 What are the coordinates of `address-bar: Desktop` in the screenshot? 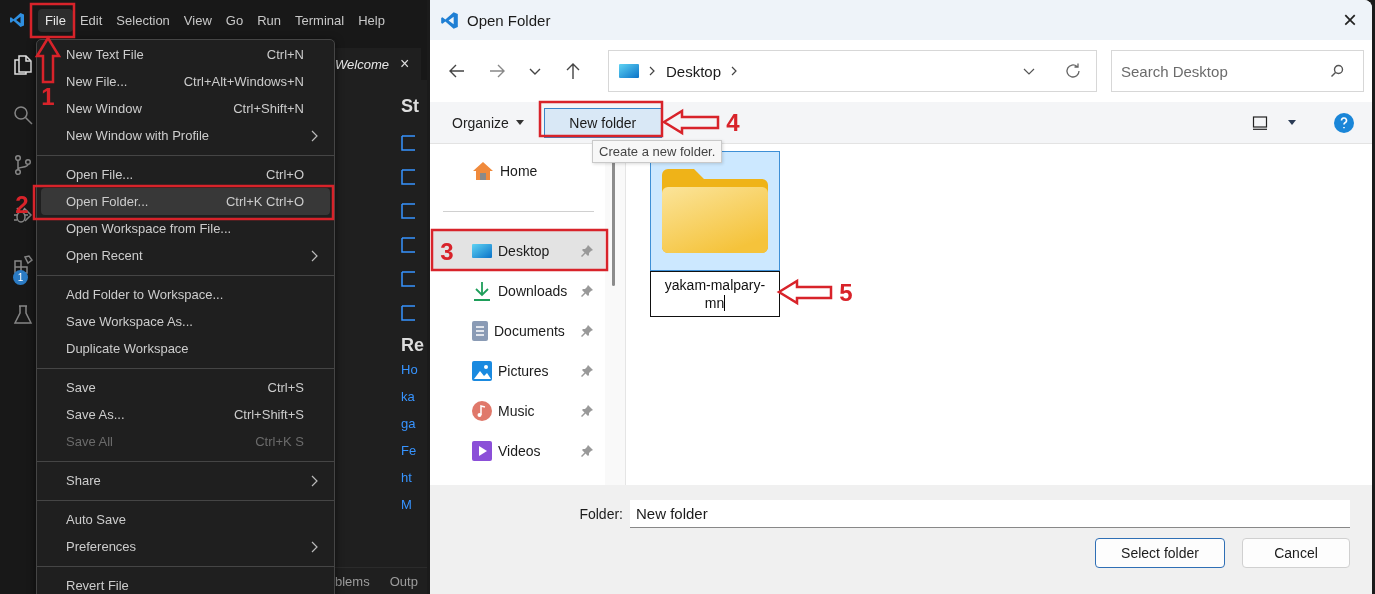 It's located at (852, 71).